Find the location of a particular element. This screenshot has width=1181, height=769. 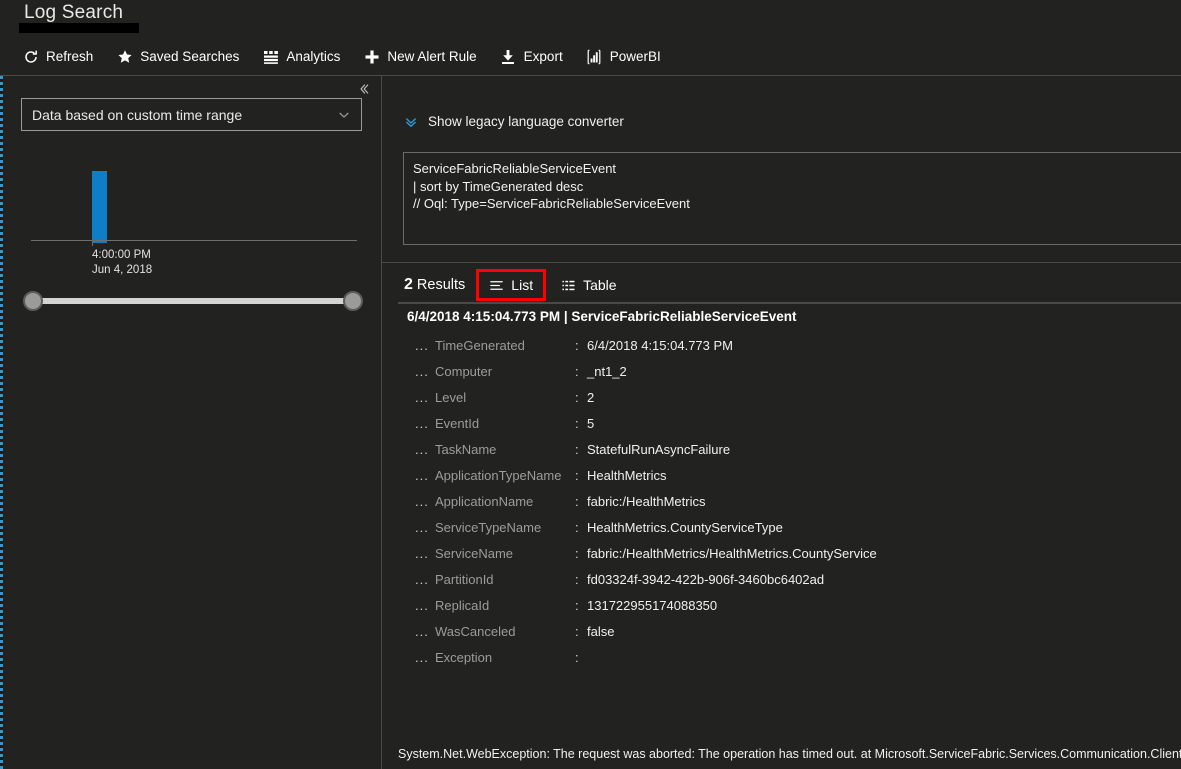

tab-table-view: Table is located at coordinates (588, 285).